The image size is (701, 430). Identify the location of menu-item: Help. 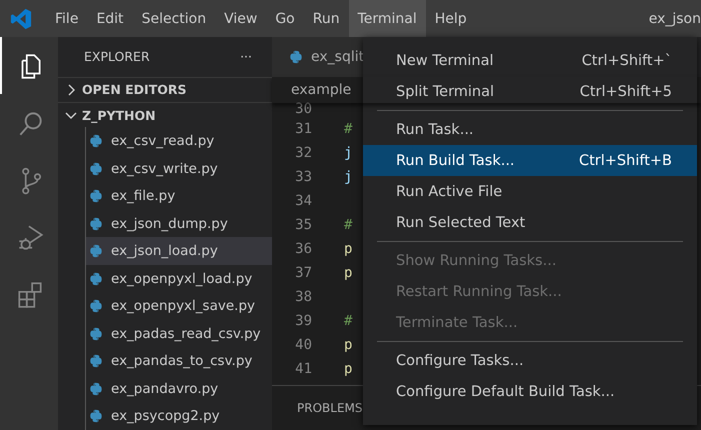
(451, 18).